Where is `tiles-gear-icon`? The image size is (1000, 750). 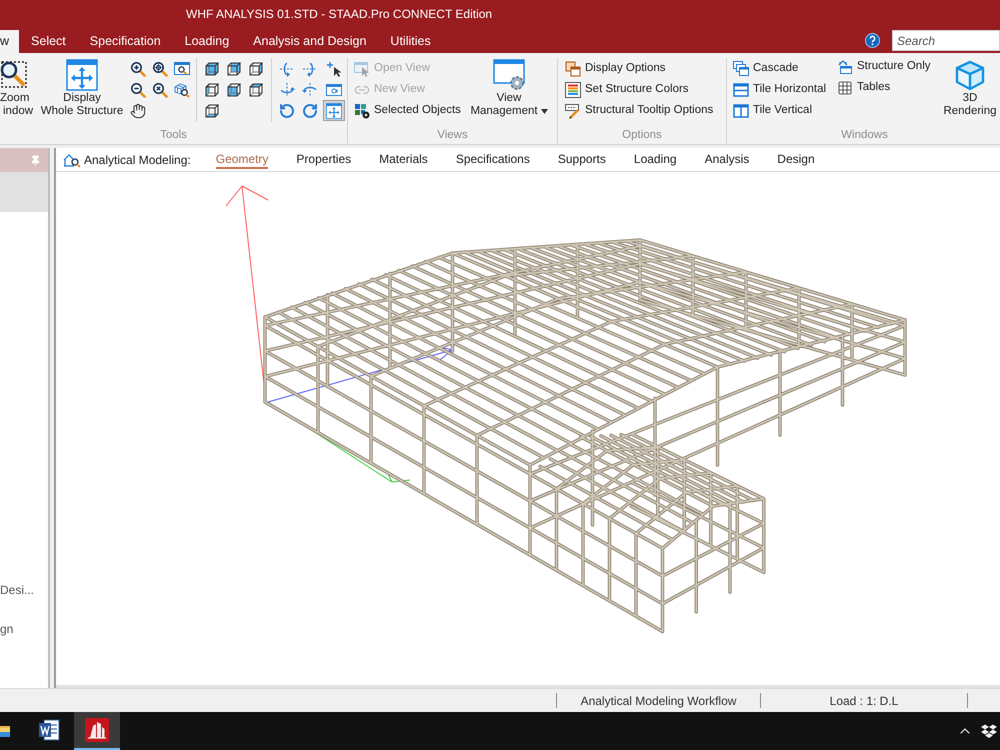
tiles-gear-icon is located at coordinates (362, 110).